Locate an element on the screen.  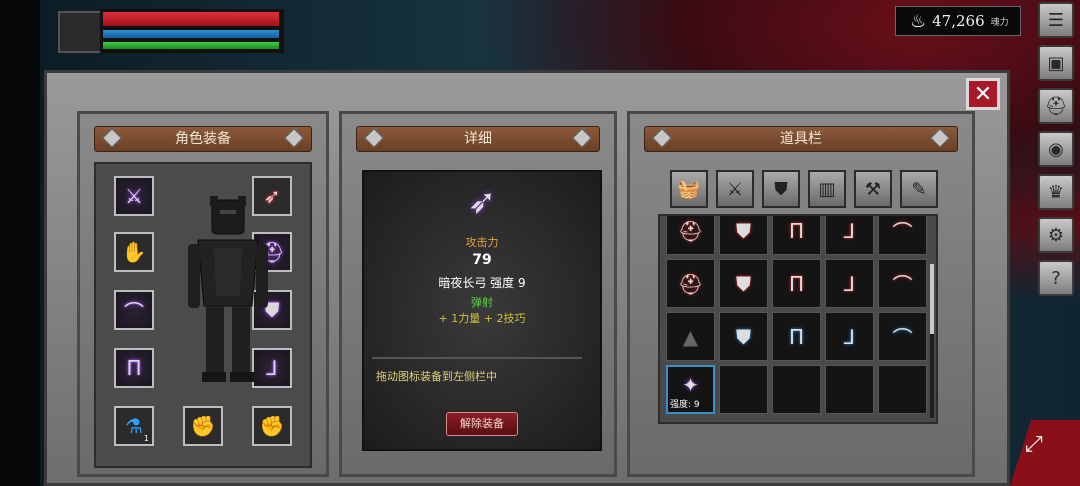
glove-slot: ✋ is located at coordinates (134, 252).